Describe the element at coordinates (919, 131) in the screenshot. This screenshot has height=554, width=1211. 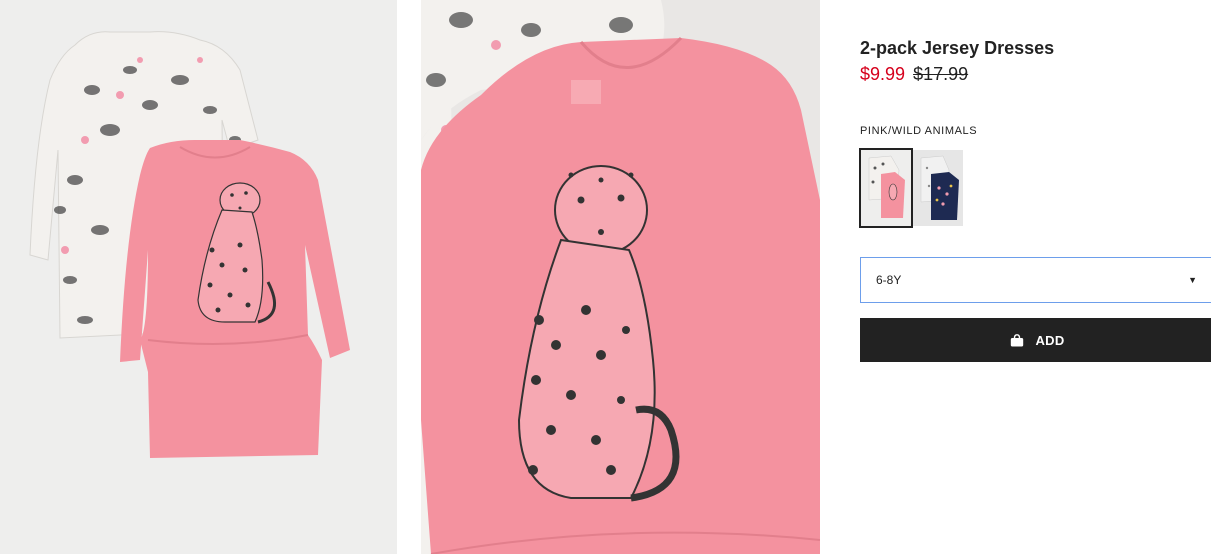
I see `color-name: PINK/WILD ANIMALS` at that location.